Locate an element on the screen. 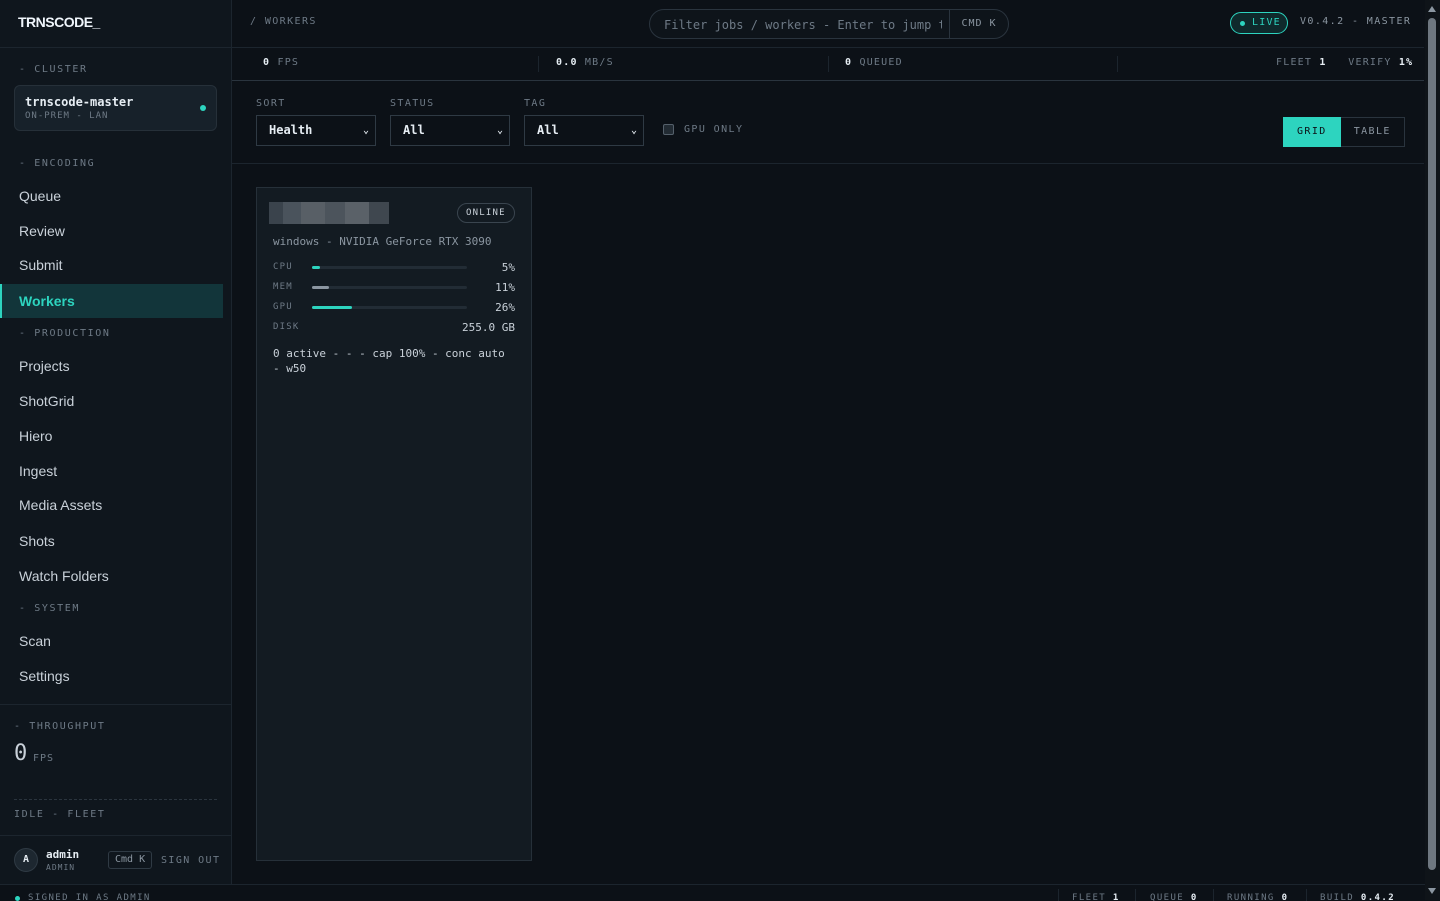  grid-view-button: GRID is located at coordinates (1312, 132).